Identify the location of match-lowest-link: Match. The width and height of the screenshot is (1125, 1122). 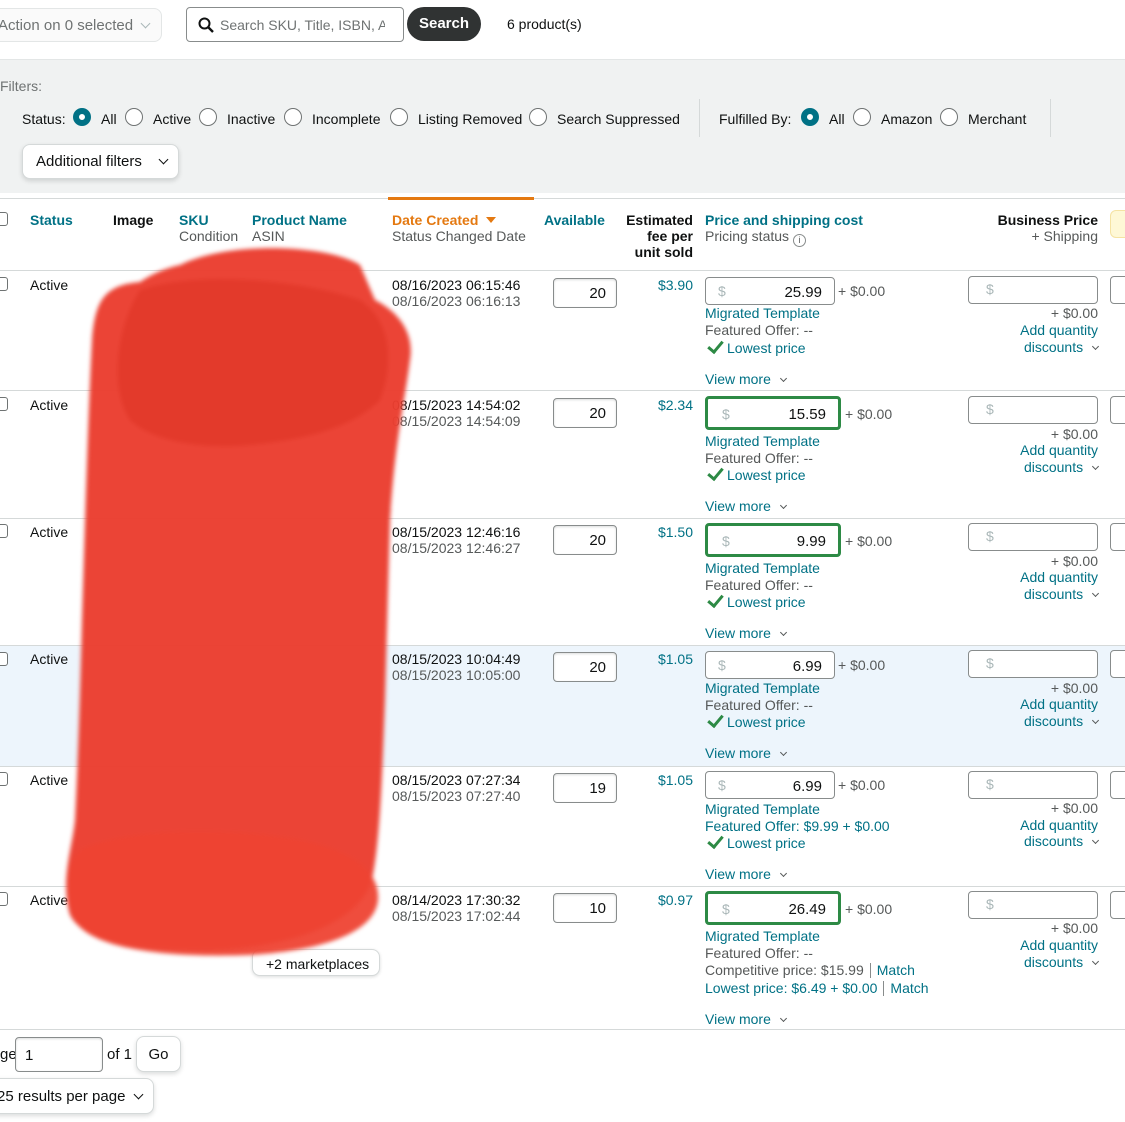
(909, 988).